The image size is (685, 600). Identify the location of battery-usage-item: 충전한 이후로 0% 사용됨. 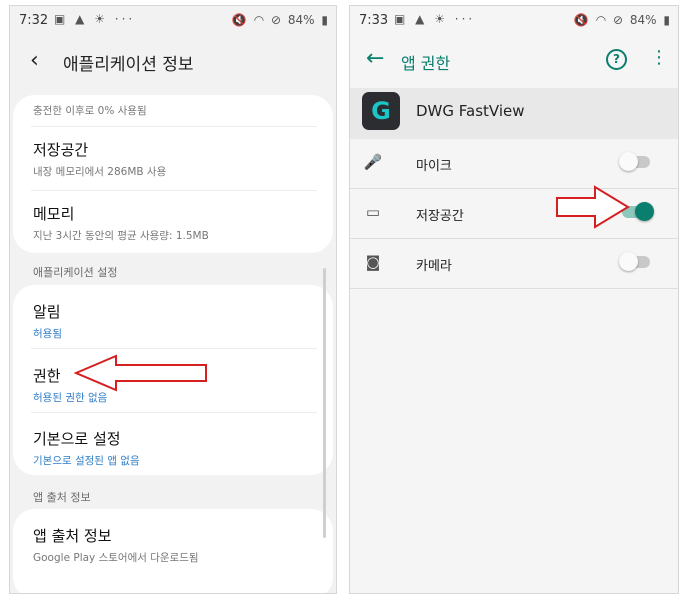
(177, 108).